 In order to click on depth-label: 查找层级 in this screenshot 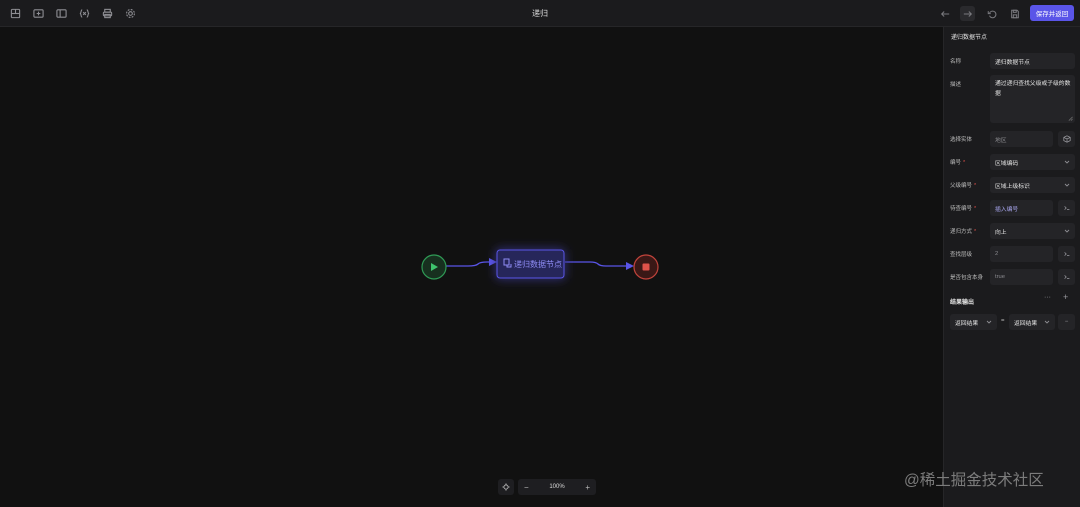, I will do `click(961, 255)`.